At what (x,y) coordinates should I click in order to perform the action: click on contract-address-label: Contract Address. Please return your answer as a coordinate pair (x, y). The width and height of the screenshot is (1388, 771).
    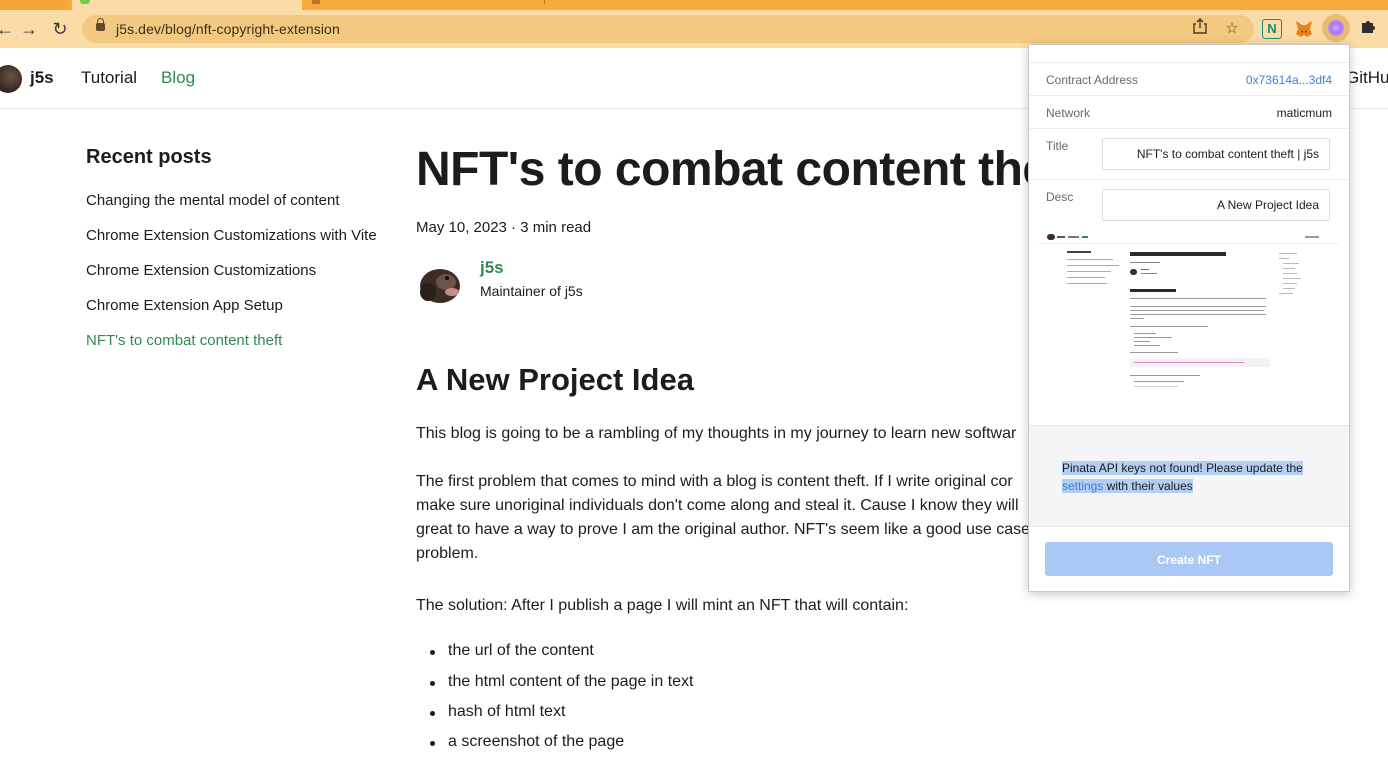
    Looking at the image, I should click on (1092, 80).